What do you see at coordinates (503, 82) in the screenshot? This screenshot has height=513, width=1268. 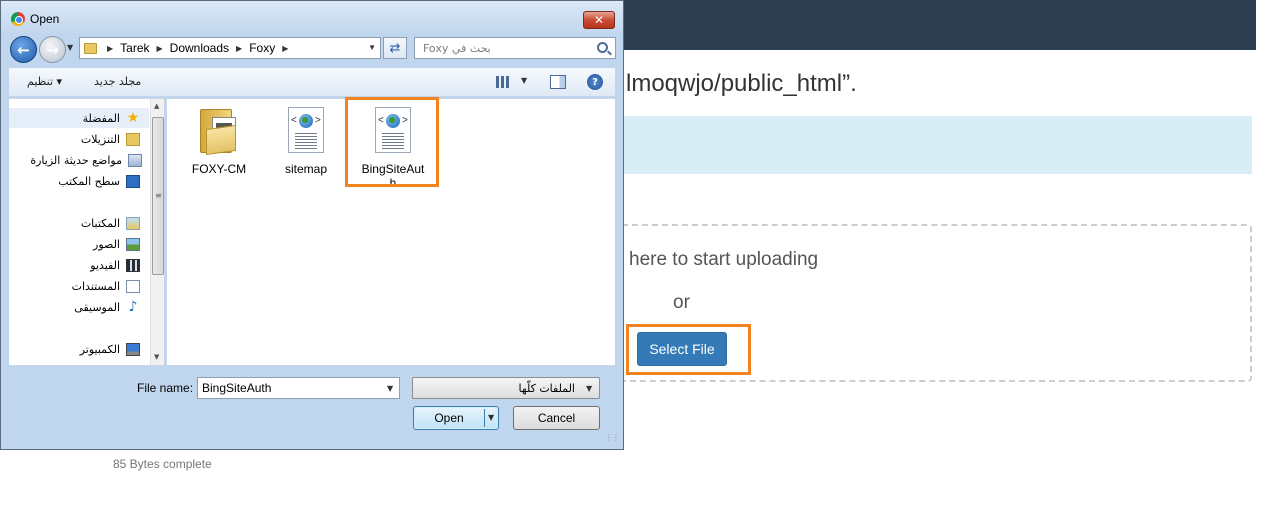 I see `view-options-icon` at bounding box center [503, 82].